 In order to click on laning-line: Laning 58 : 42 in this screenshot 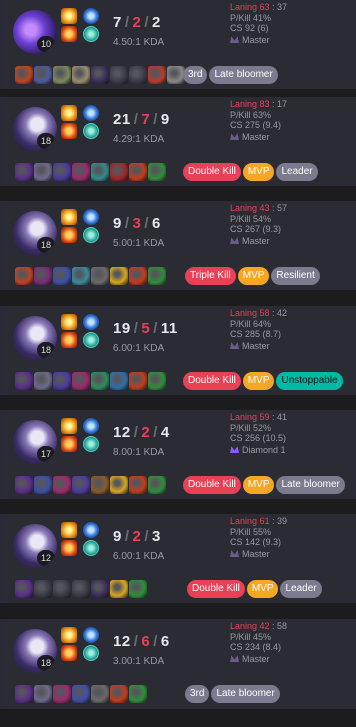, I will do `click(258, 313)`.